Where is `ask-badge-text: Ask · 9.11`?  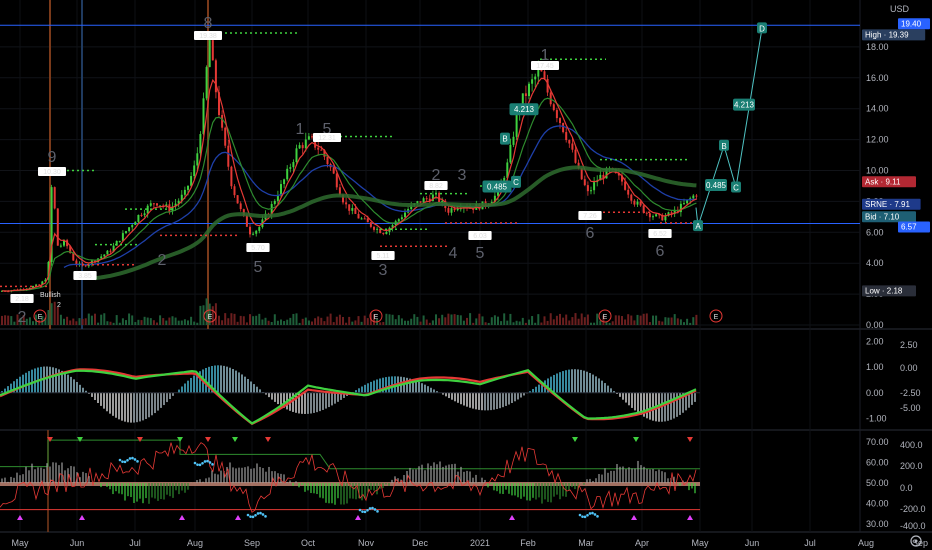
ask-badge-text: Ask · 9.11 is located at coordinates (883, 181).